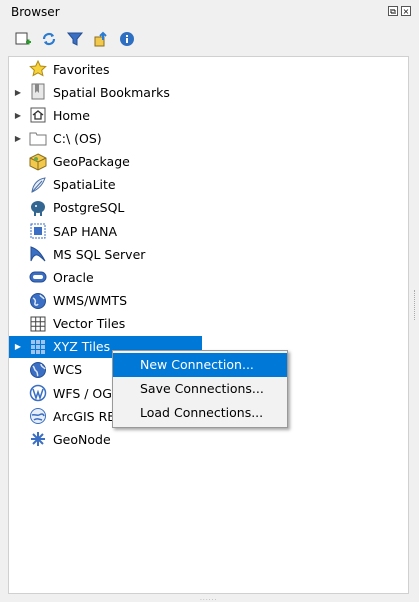 The width and height of the screenshot is (419, 602). Describe the element at coordinates (84, 185) in the screenshot. I see `tree-item-label: SpatiaLite` at that location.